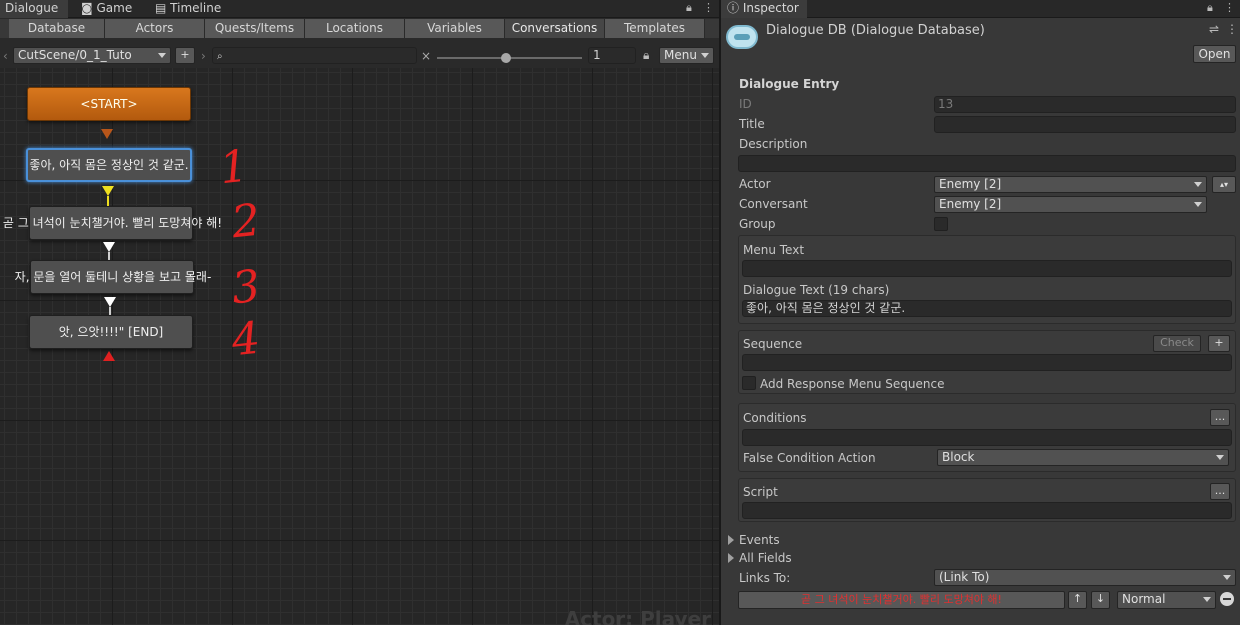 The width and height of the screenshot is (1240, 625). I want to click on subtab-templates: Templates, so click(655, 28).